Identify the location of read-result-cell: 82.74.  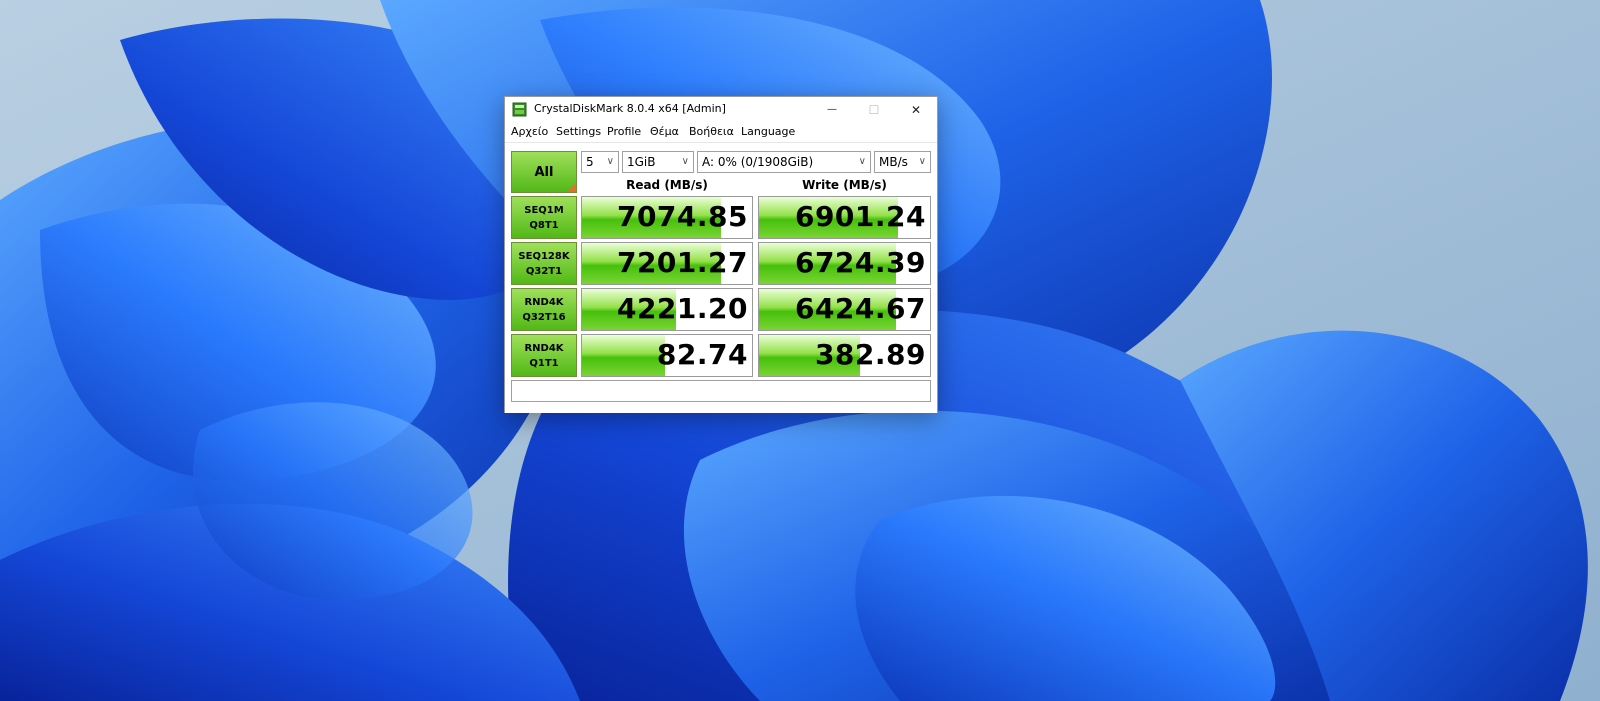
(667, 355).